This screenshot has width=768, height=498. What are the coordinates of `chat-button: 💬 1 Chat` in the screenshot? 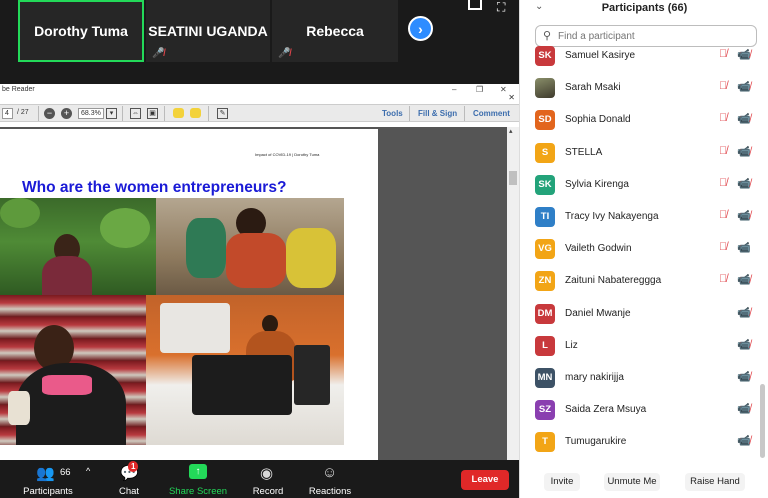 It's located at (129, 479).